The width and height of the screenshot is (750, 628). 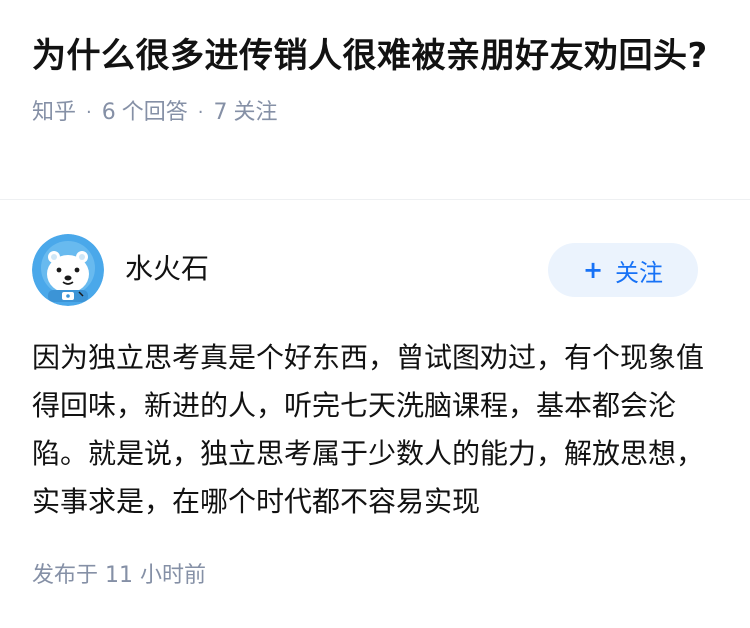 I want to click on follow-button: + 关注, so click(x=623, y=270).